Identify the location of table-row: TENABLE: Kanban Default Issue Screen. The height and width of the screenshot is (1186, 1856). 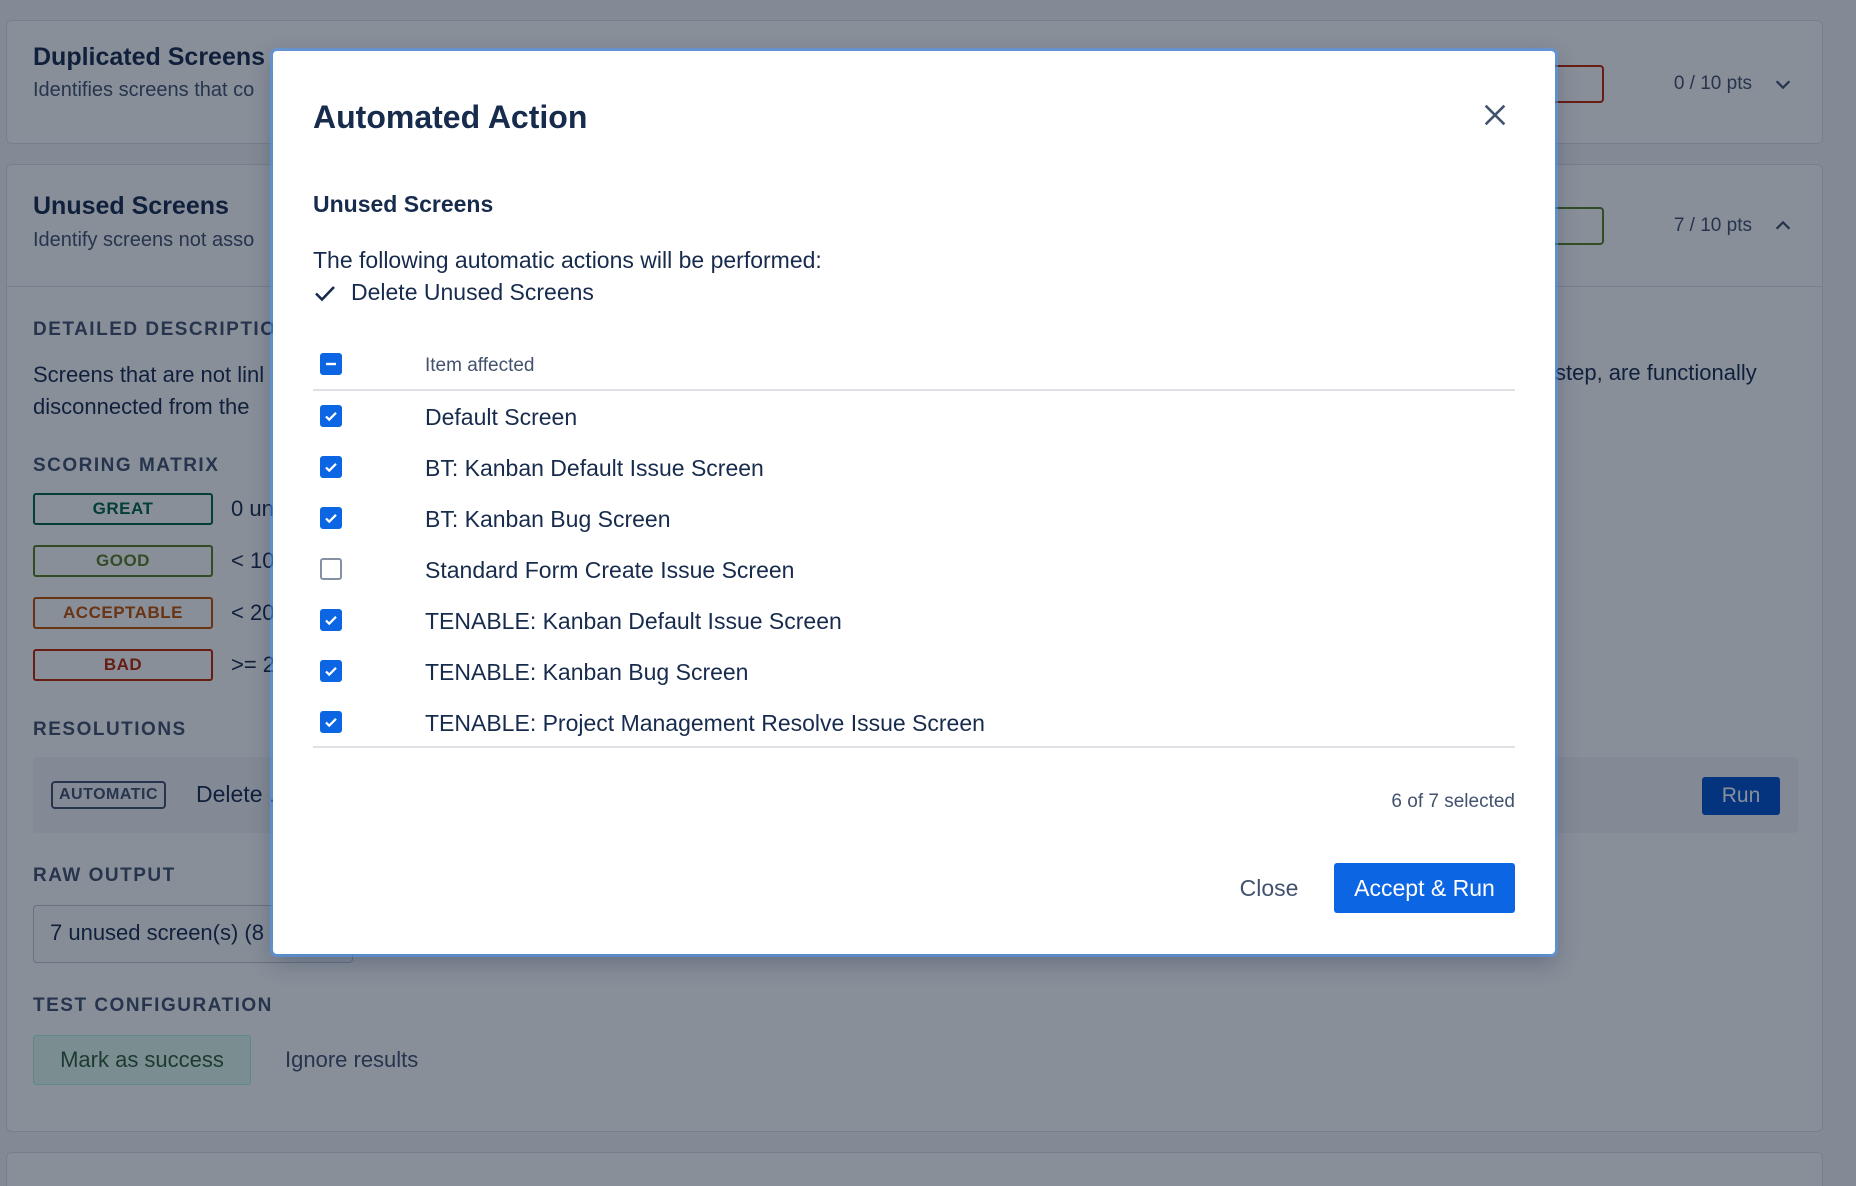
(914, 620).